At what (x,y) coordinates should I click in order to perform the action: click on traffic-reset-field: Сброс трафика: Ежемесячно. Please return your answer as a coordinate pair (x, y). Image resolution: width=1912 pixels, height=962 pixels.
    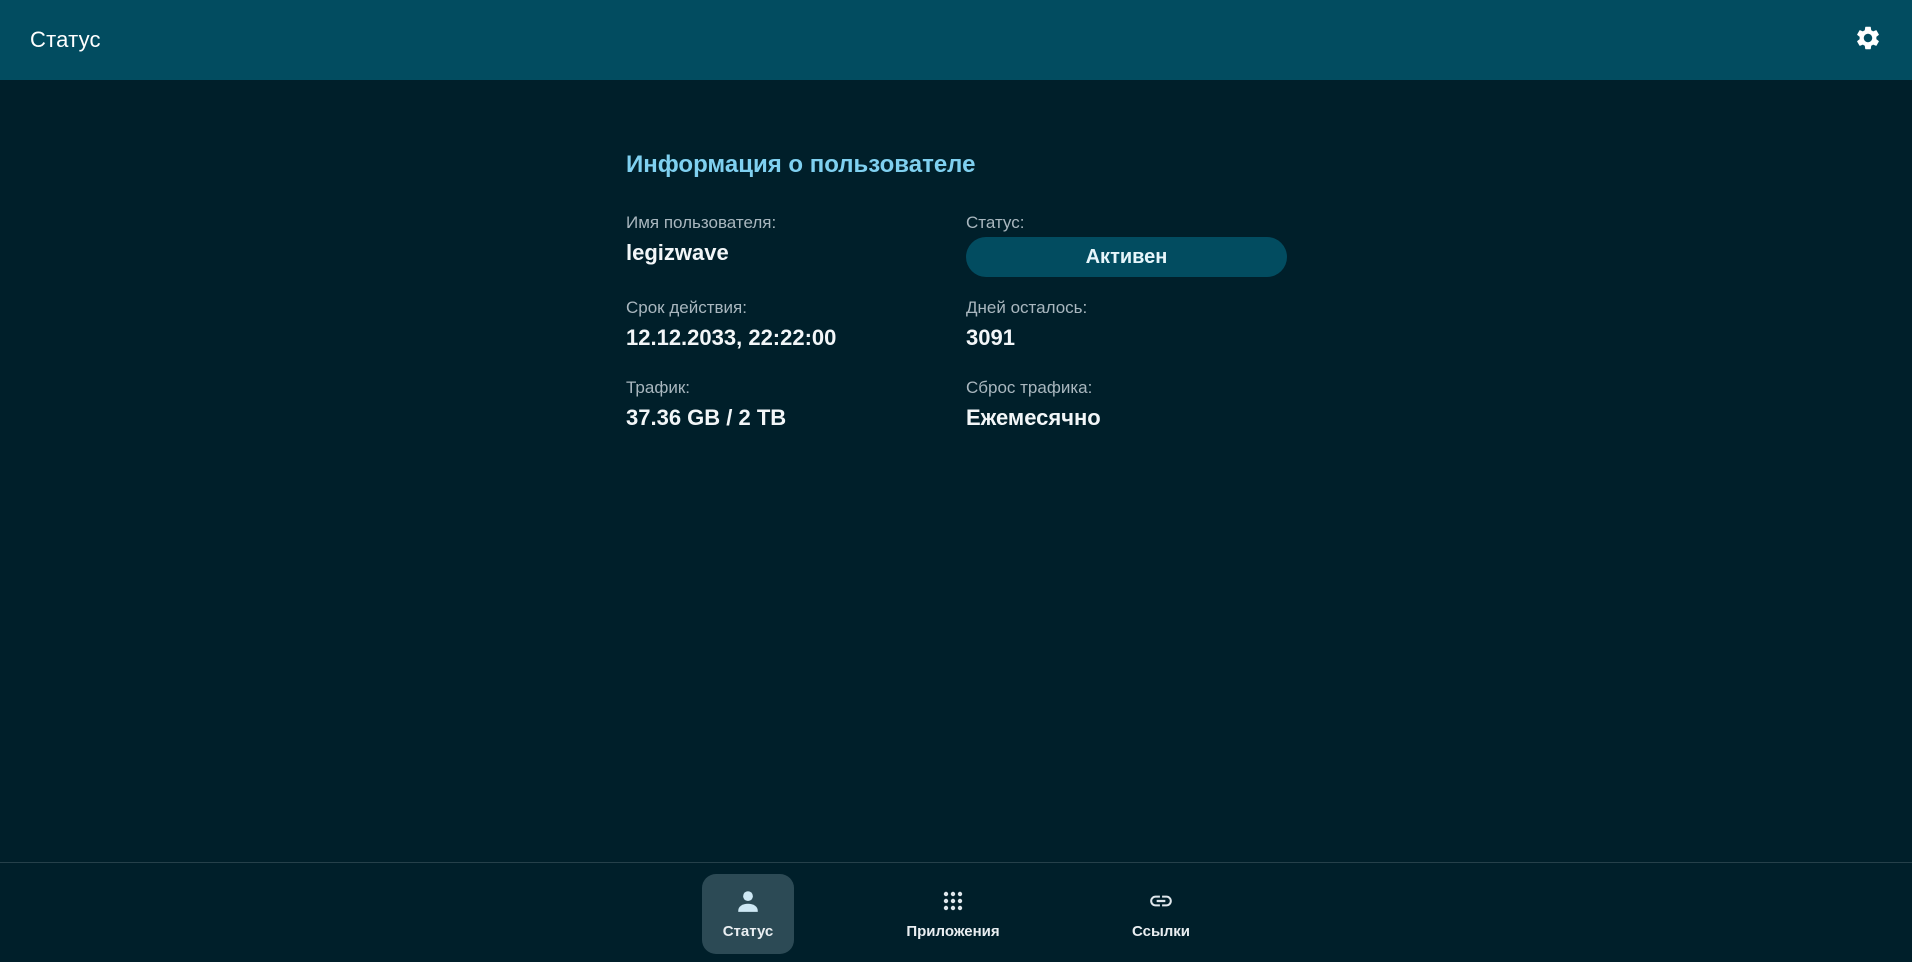
    Looking at the image, I should click on (1131, 405).